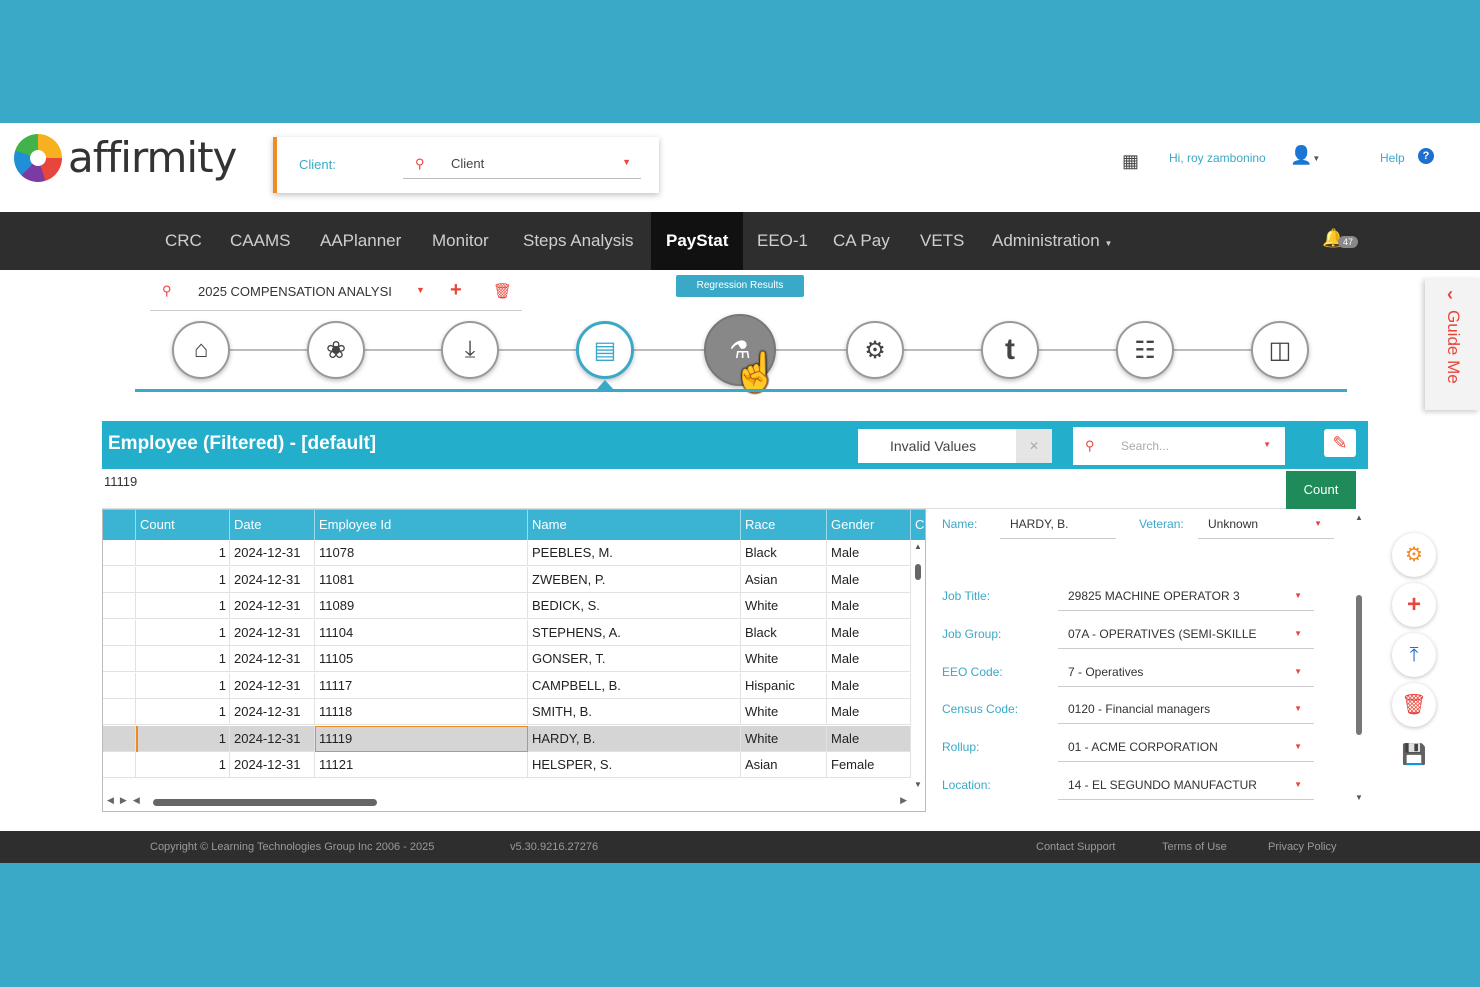 This screenshot has height=987, width=1480. Describe the element at coordinates (1414, 555) in the screenshot. I see `settings-icon: ⚙` at that location.